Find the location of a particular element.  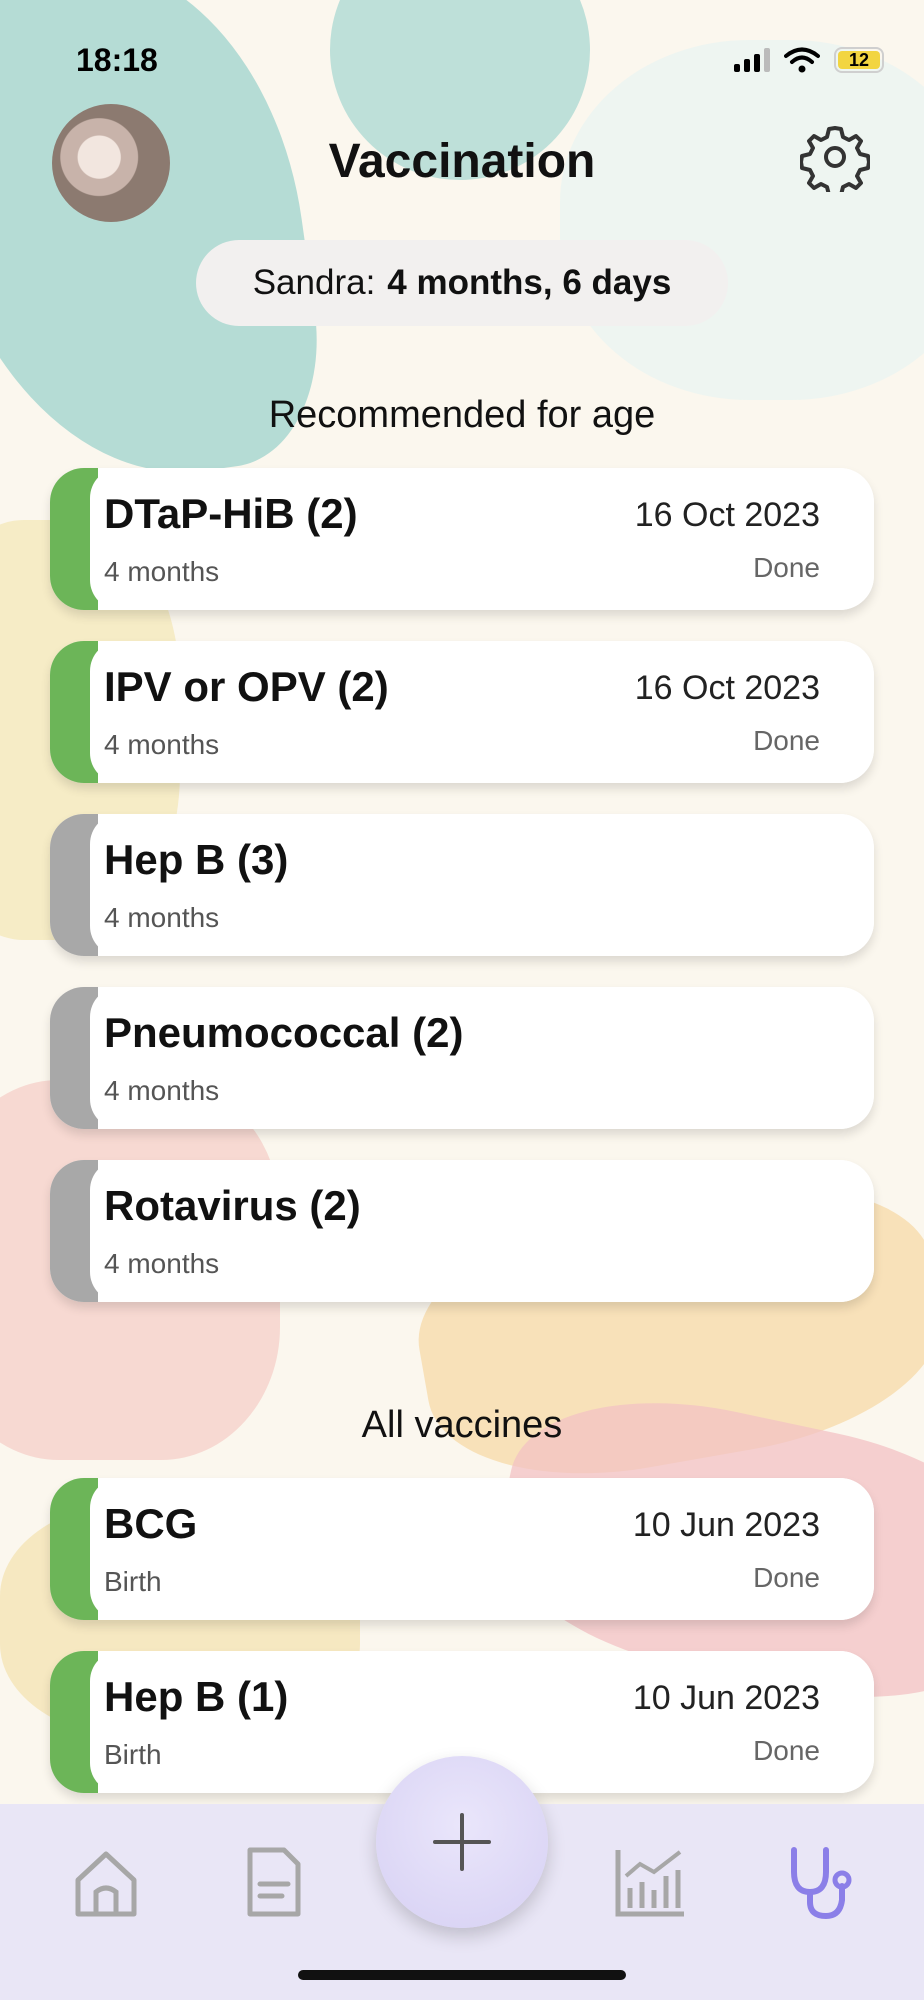

child-age-pill: Sandra: 4 months, 6 days is located at coordinates (462, 283).